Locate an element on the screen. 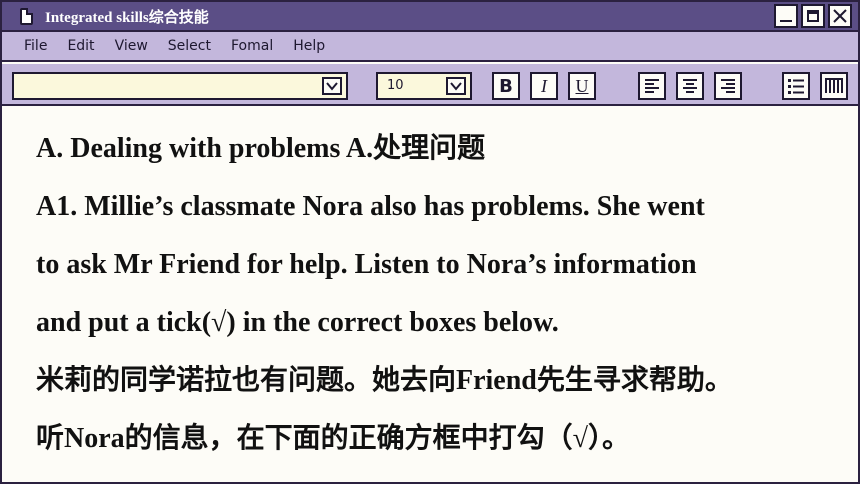 The height and width of the screenshot is (484, 860). align-right-icon is located at coordinates (728, 86).